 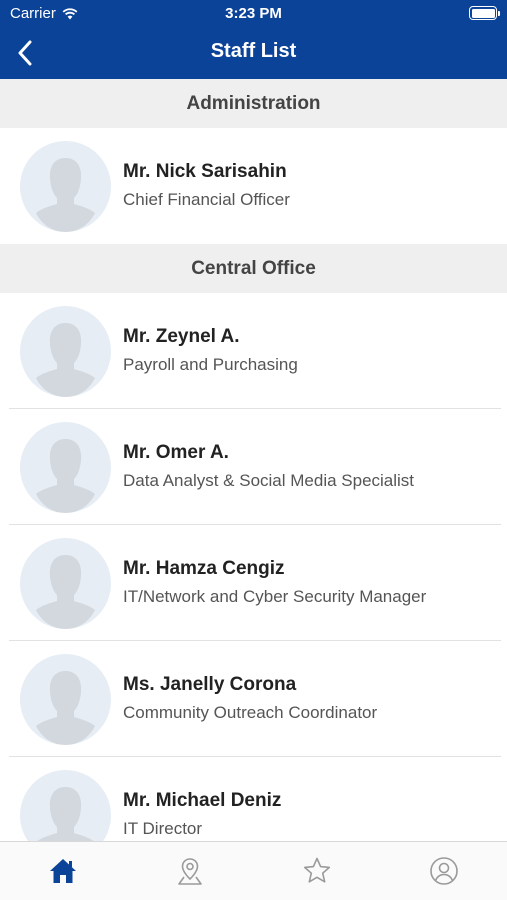 I want to click on staff-name: Mr. Michael Deniz, so click(x=202, y=800).